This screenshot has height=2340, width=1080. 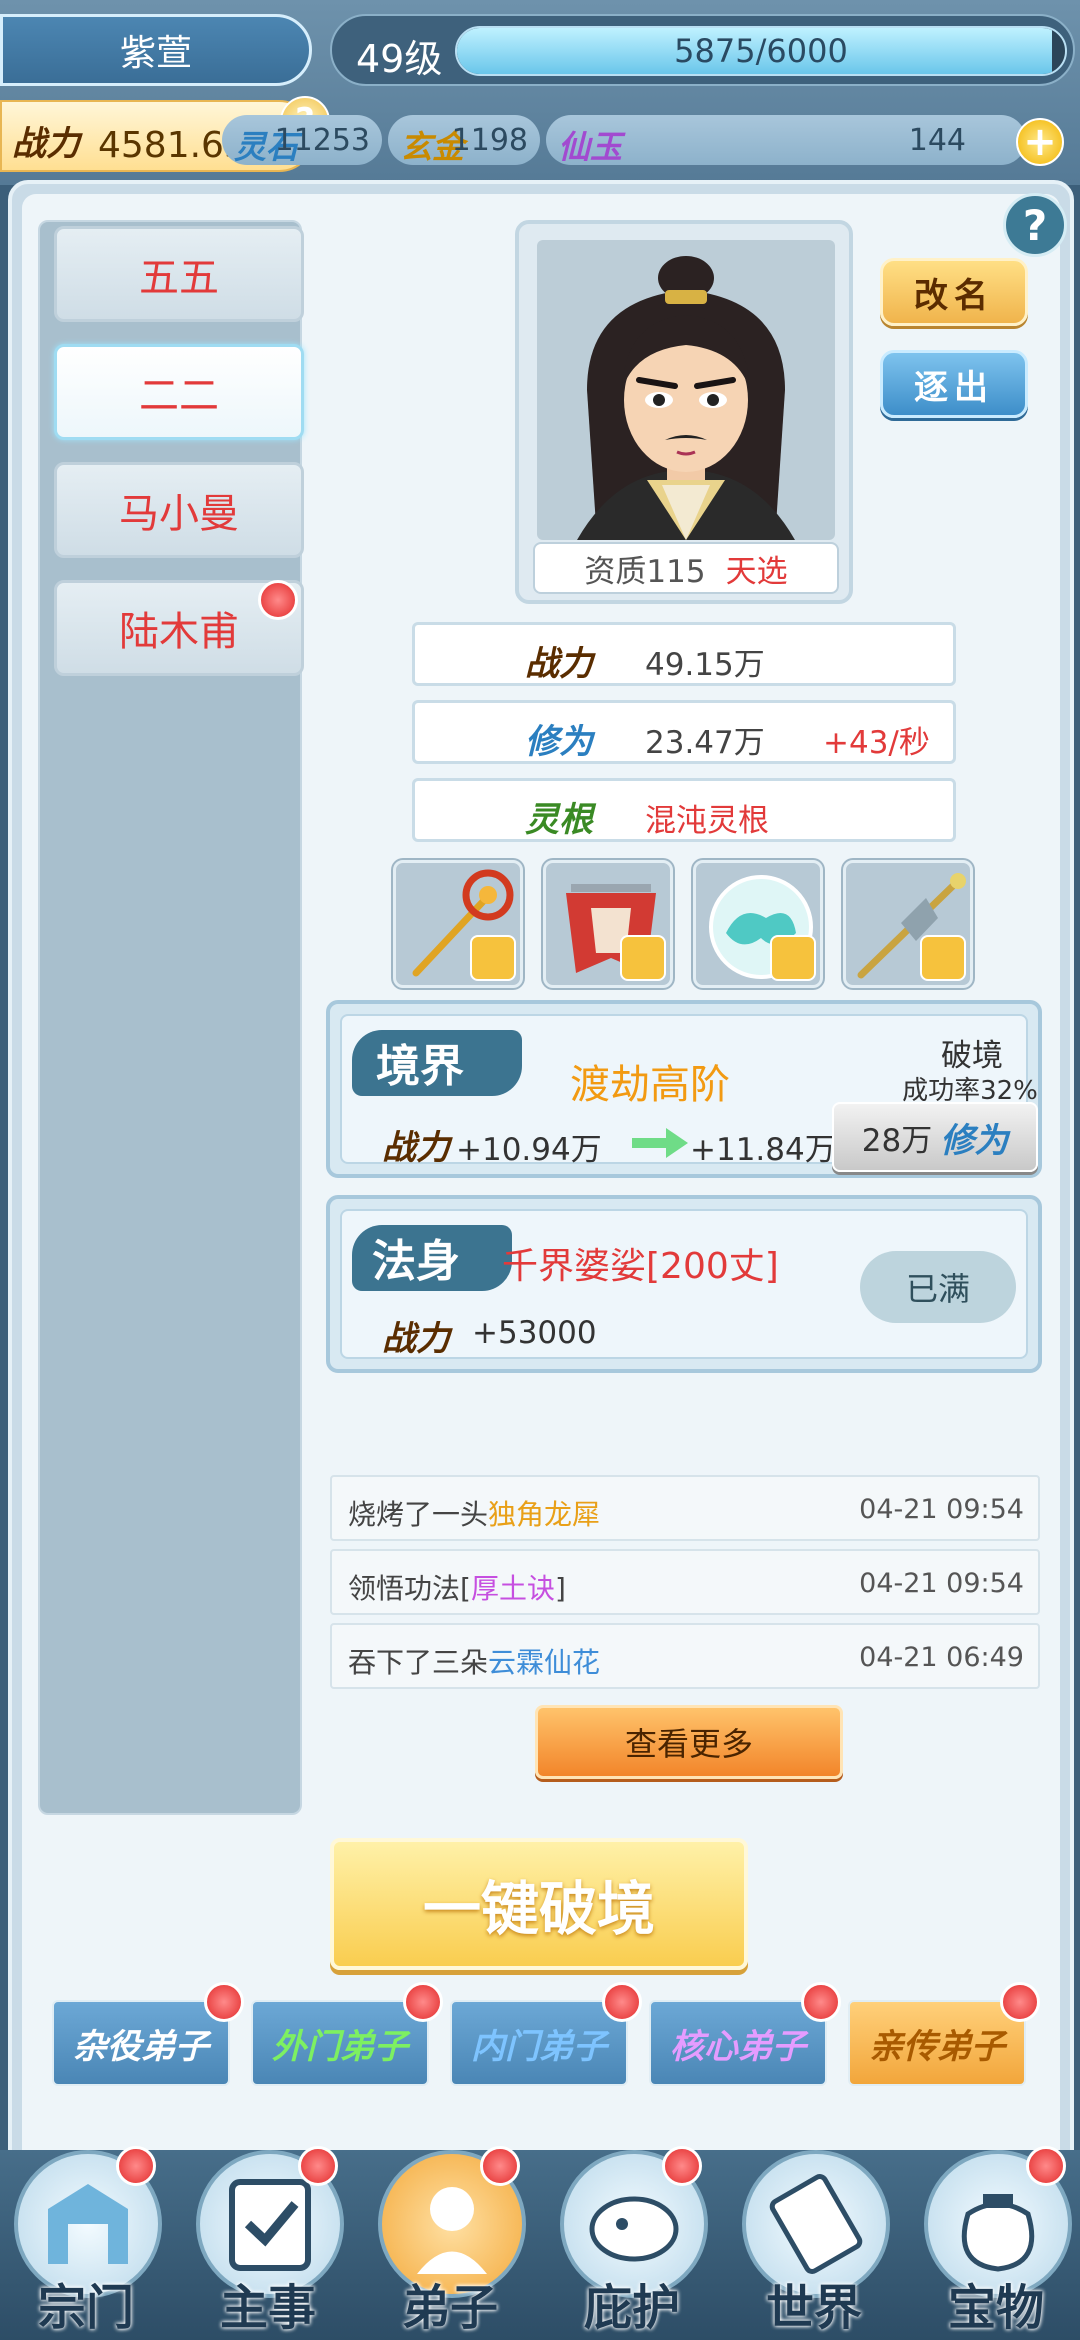 I want to click on dharma-power-label: 战力, so click(x=416, y=1339).